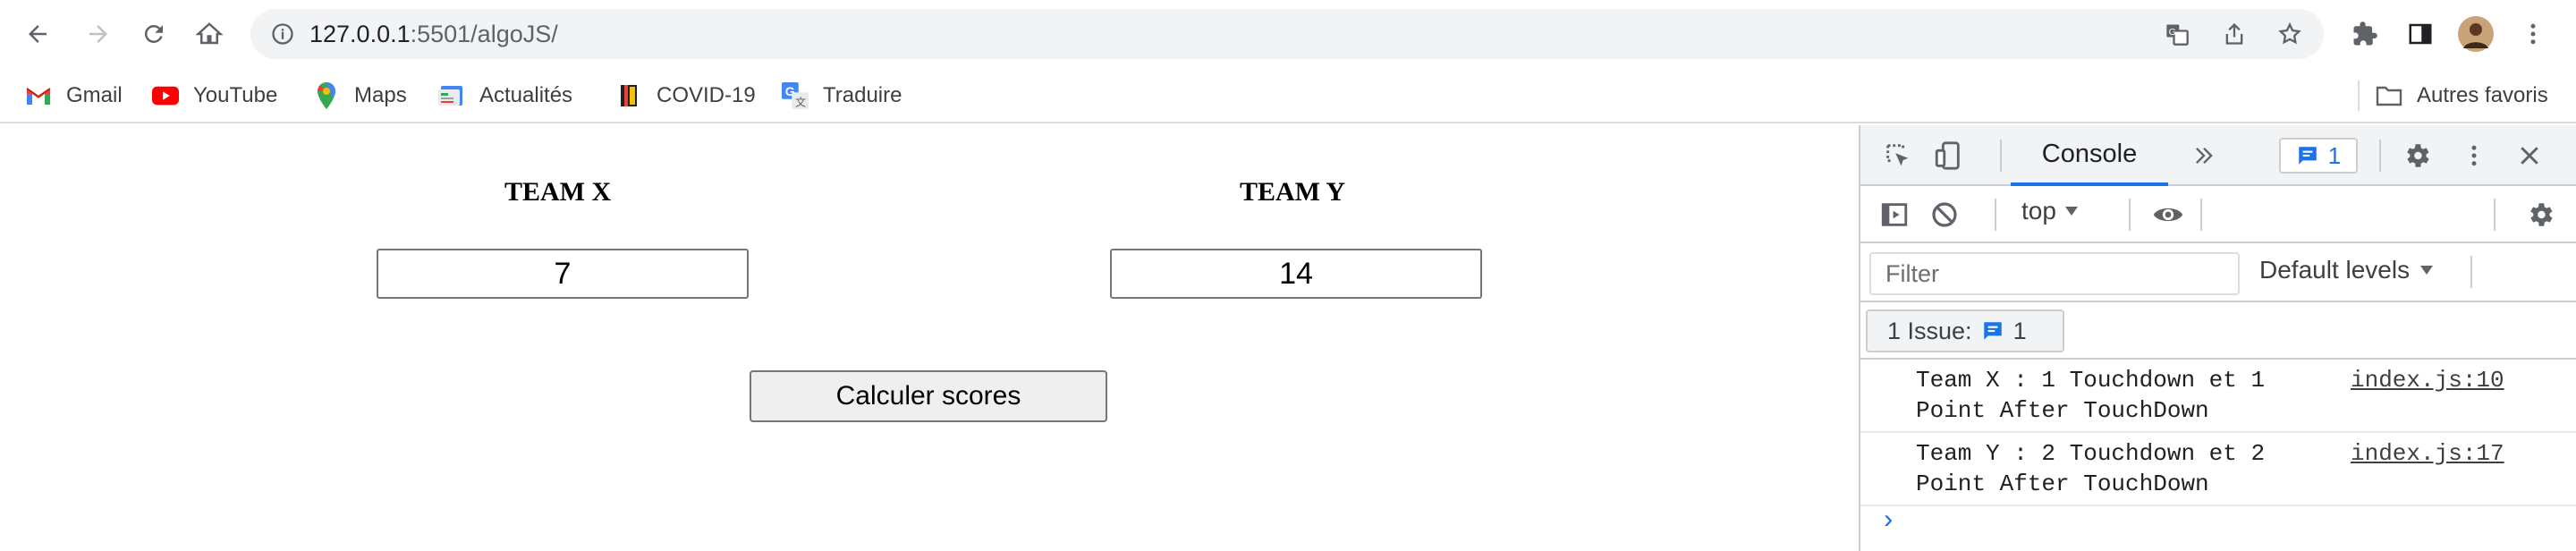 This screenshot has height=551, width=2576. I want to click on bookmark-label: Maps, so click(380, 95).